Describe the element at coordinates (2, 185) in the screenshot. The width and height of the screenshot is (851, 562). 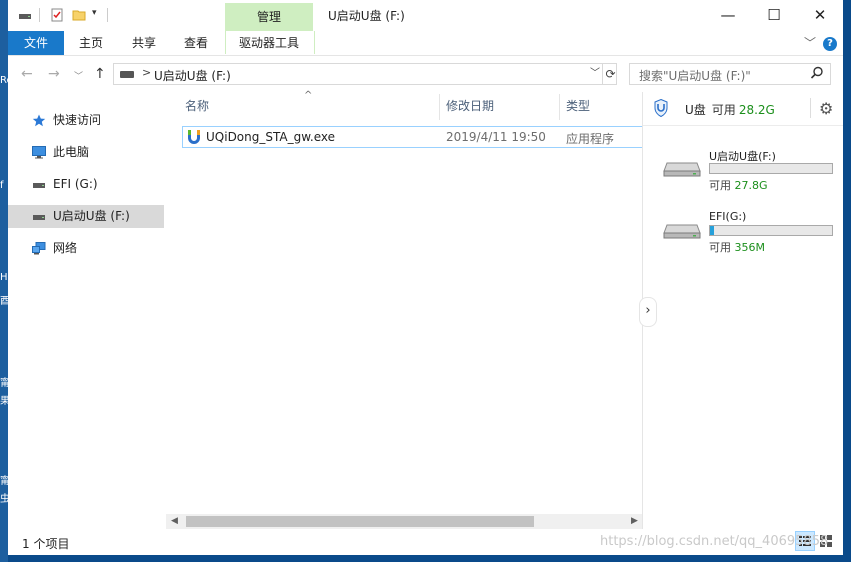
I see `desktop-edge-text: f` at that location.